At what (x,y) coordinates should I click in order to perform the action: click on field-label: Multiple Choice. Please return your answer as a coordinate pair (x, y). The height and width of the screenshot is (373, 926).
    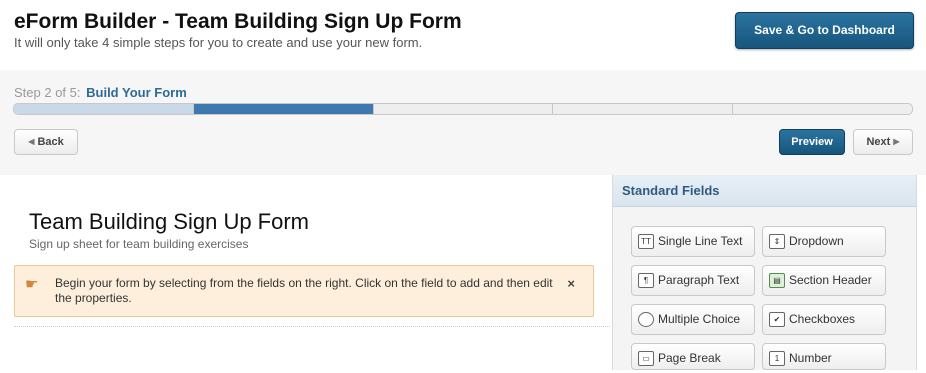
    Looking at the image, I should click on (699, 319).